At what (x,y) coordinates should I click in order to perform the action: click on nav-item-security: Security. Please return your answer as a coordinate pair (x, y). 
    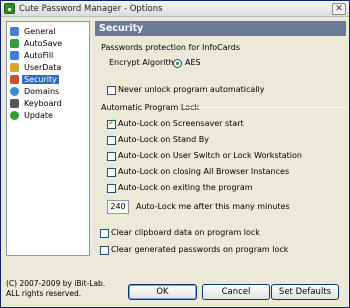
    Looking at the image, I should click on (49, 79).